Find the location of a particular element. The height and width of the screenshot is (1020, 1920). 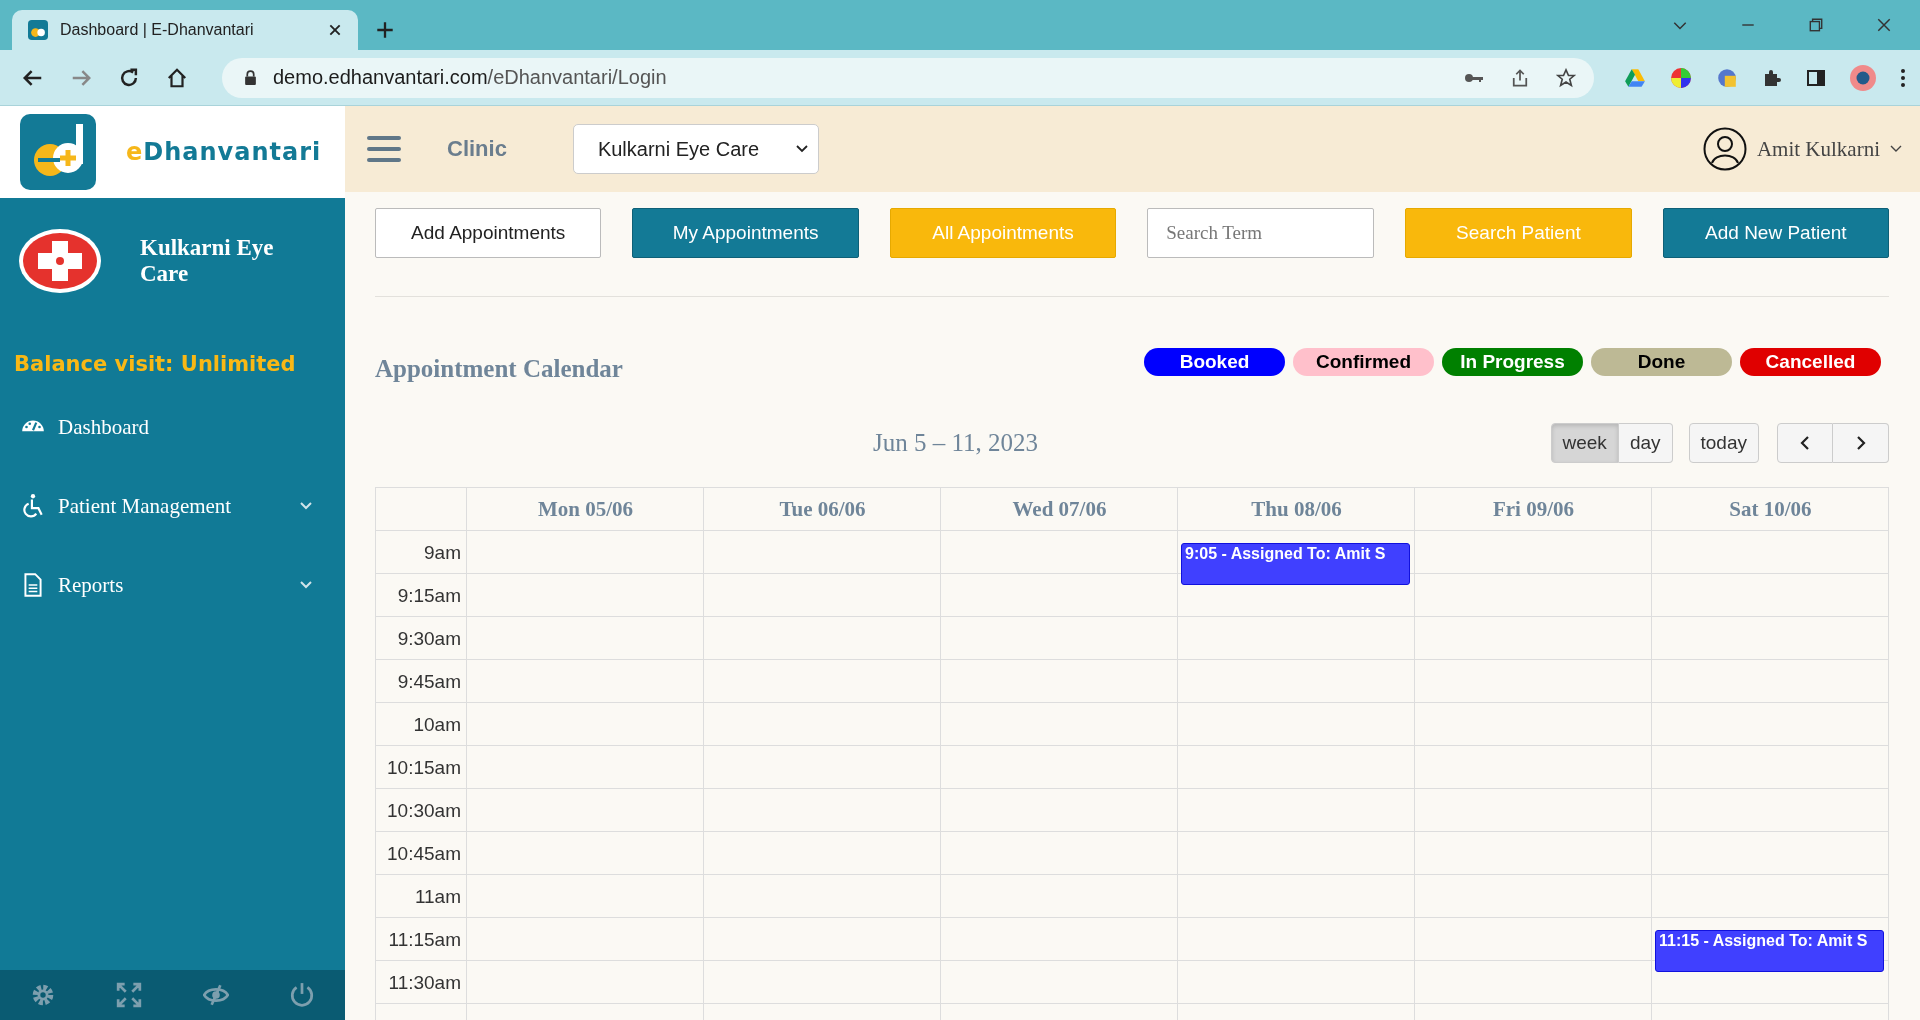

column-header: Wed 07/06 is located at coordinates (1059, 509).